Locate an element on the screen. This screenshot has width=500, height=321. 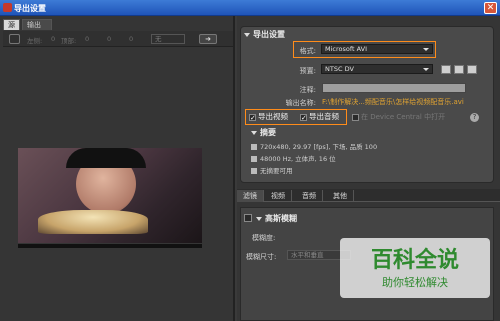
video-preview is located at coordinates (110, 195).